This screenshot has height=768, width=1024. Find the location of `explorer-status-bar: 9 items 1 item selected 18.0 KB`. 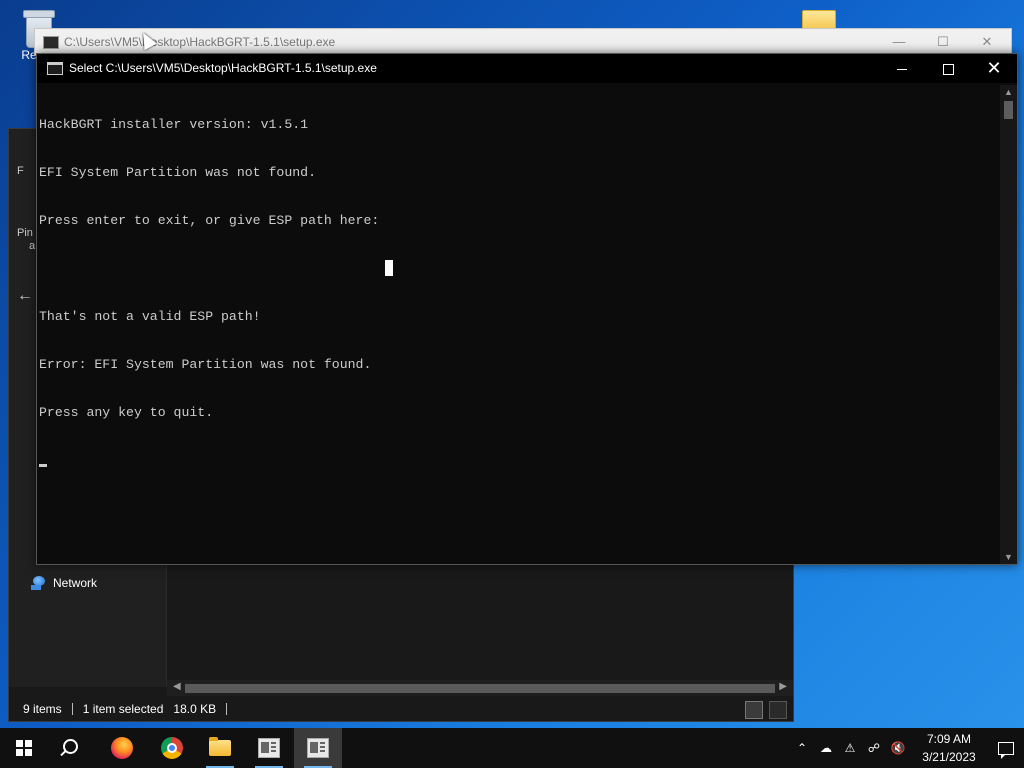

explorer-status-bar: 9 items 1 item selected 18.0 KB is located at coordinates (401, 709).